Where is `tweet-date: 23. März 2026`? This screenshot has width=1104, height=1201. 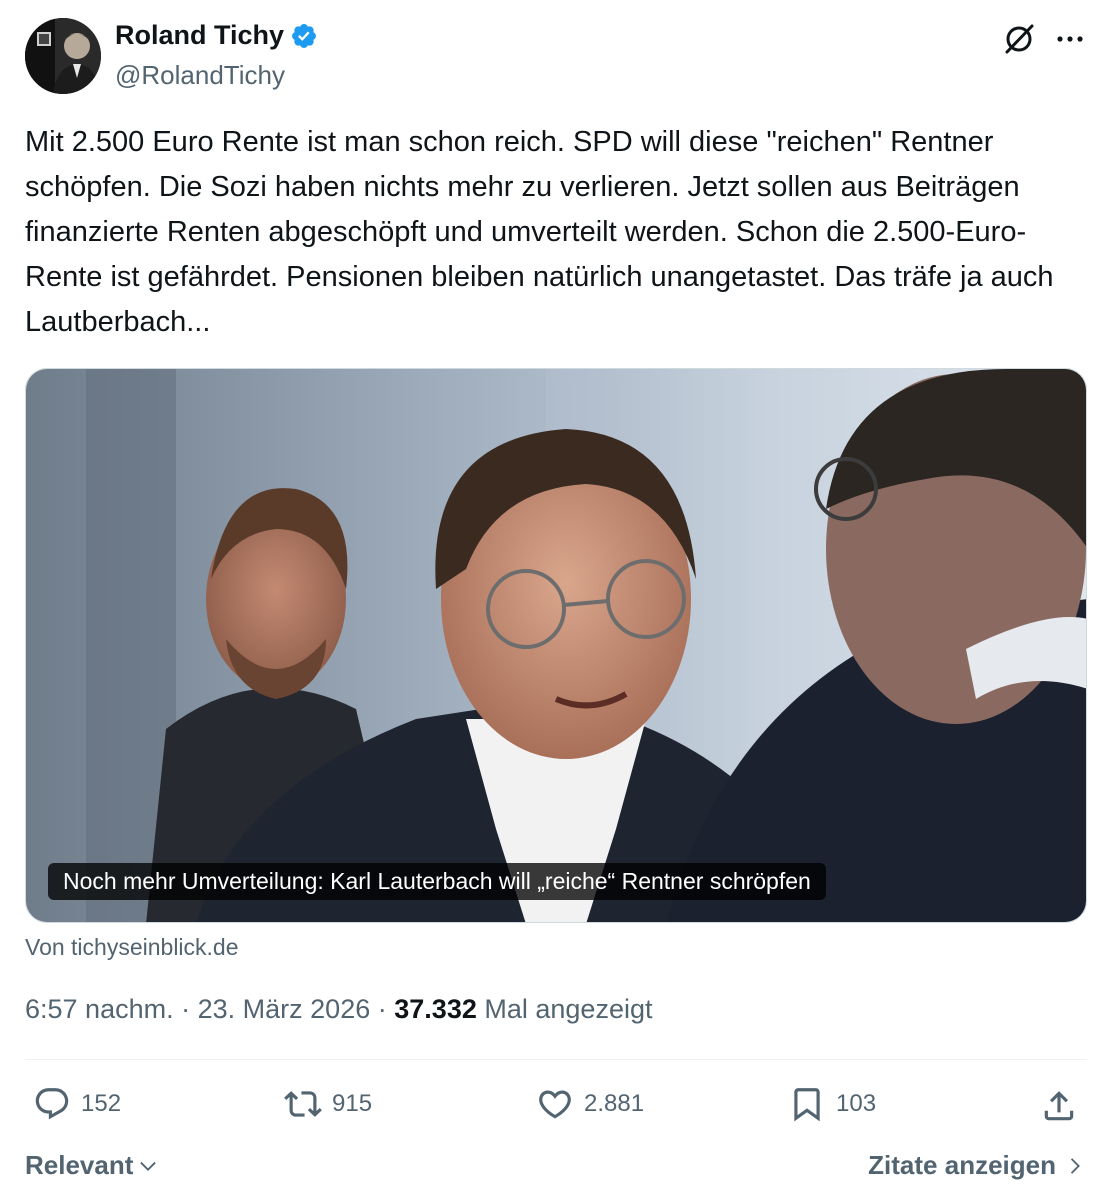
tweet-date: 23. März 2026 is located at coordinates (284, 1009).